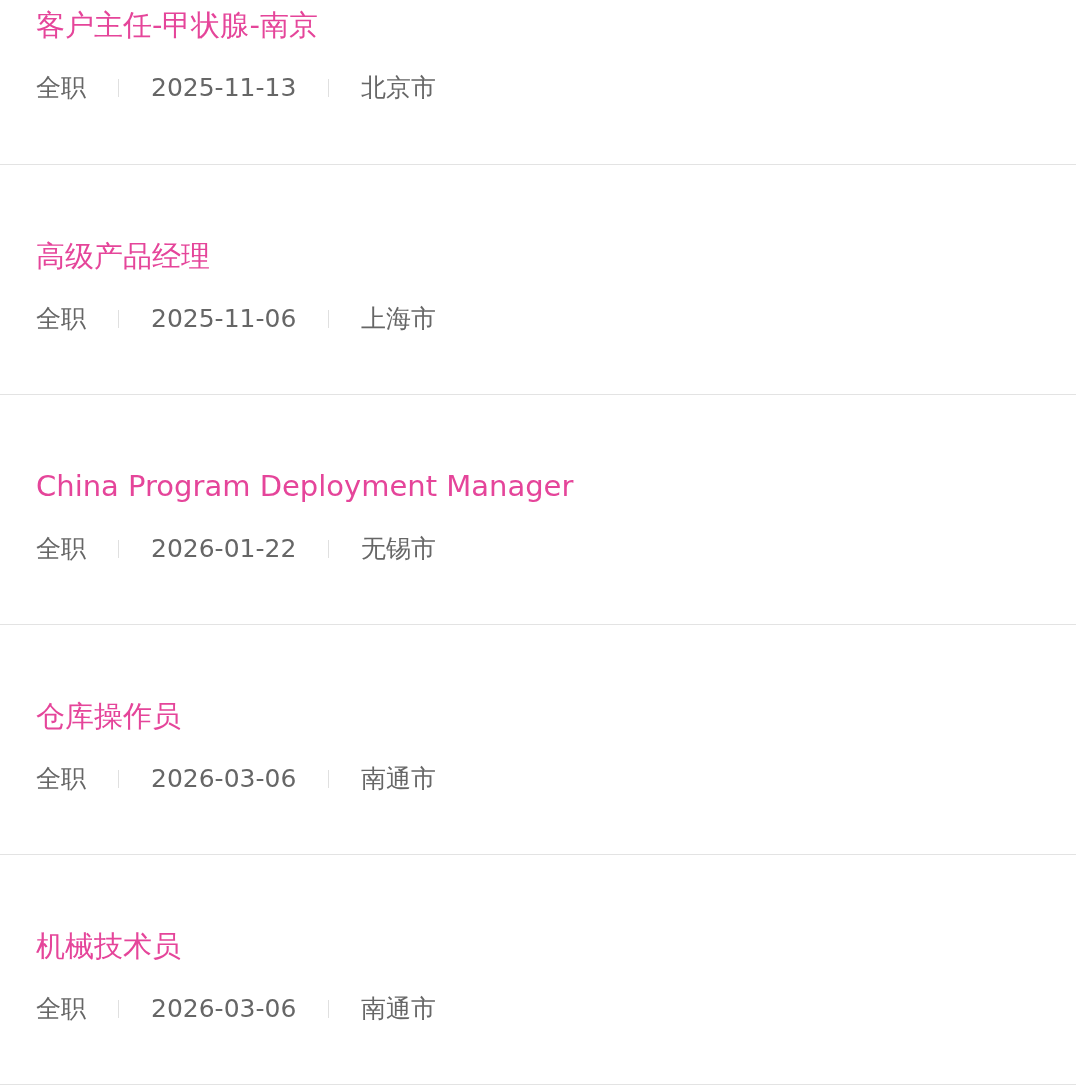 The height and width of the screenshot is (1091, 1080). What do you see at coordinates (224, 549) in the screenshot?
I see `post-date: 2026-01-22` at bounding box center [224, 549].